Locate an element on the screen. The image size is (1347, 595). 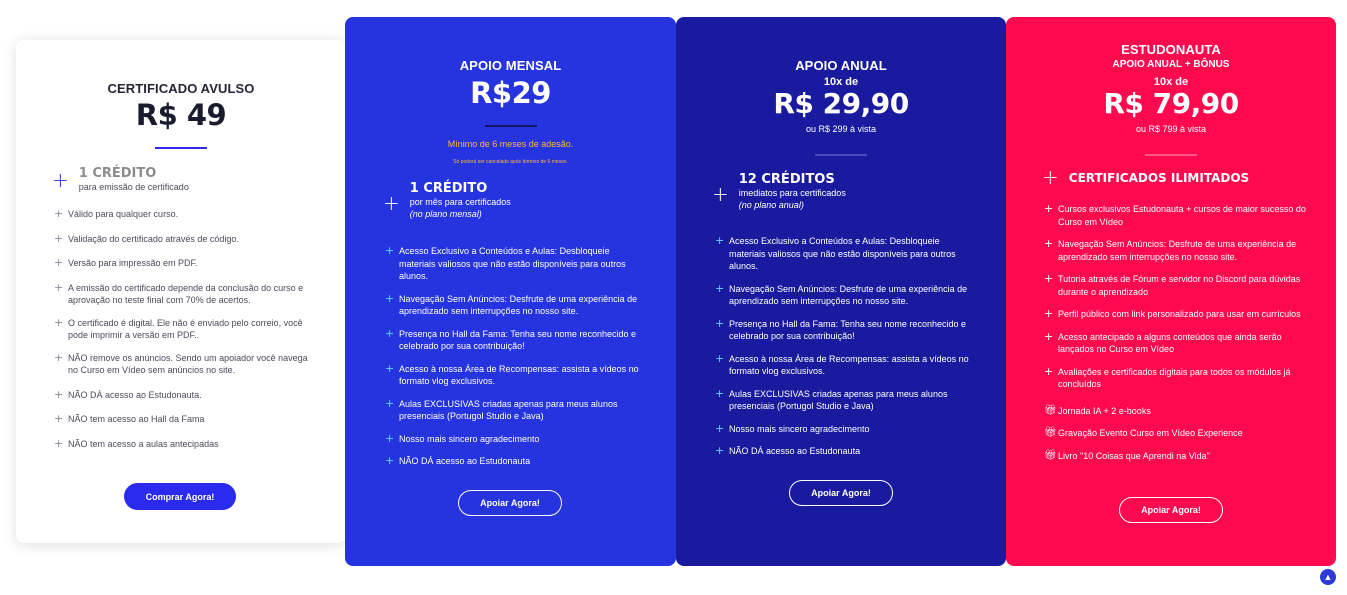
feature-item: + Válido para qualquer curso. is located at coordinates (116, 213).